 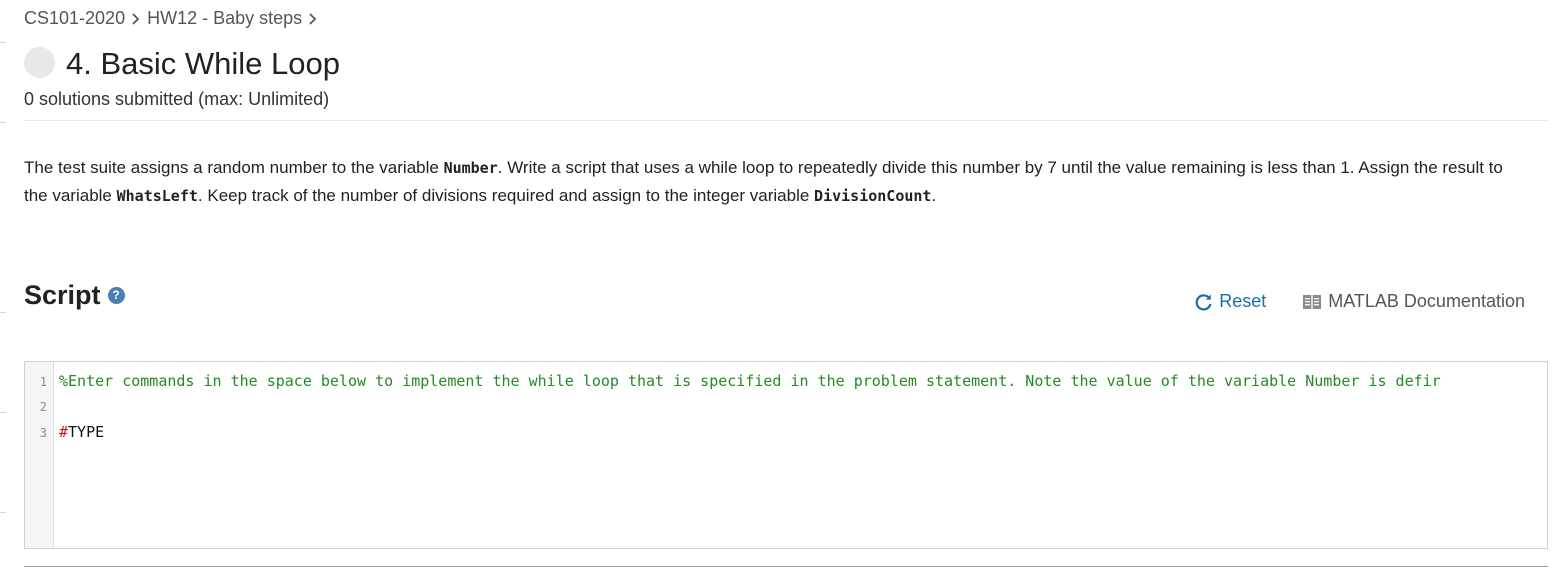 I want to click on variable-number: Number, so click(x=470, y=168).